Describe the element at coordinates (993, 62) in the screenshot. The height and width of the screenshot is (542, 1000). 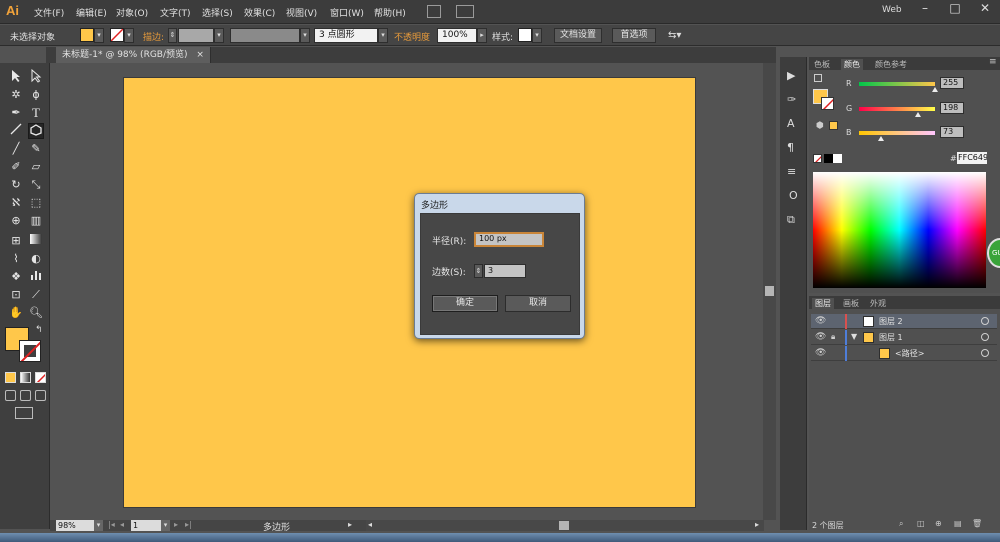
I see `panel-menu-icon: ≡` at that location.